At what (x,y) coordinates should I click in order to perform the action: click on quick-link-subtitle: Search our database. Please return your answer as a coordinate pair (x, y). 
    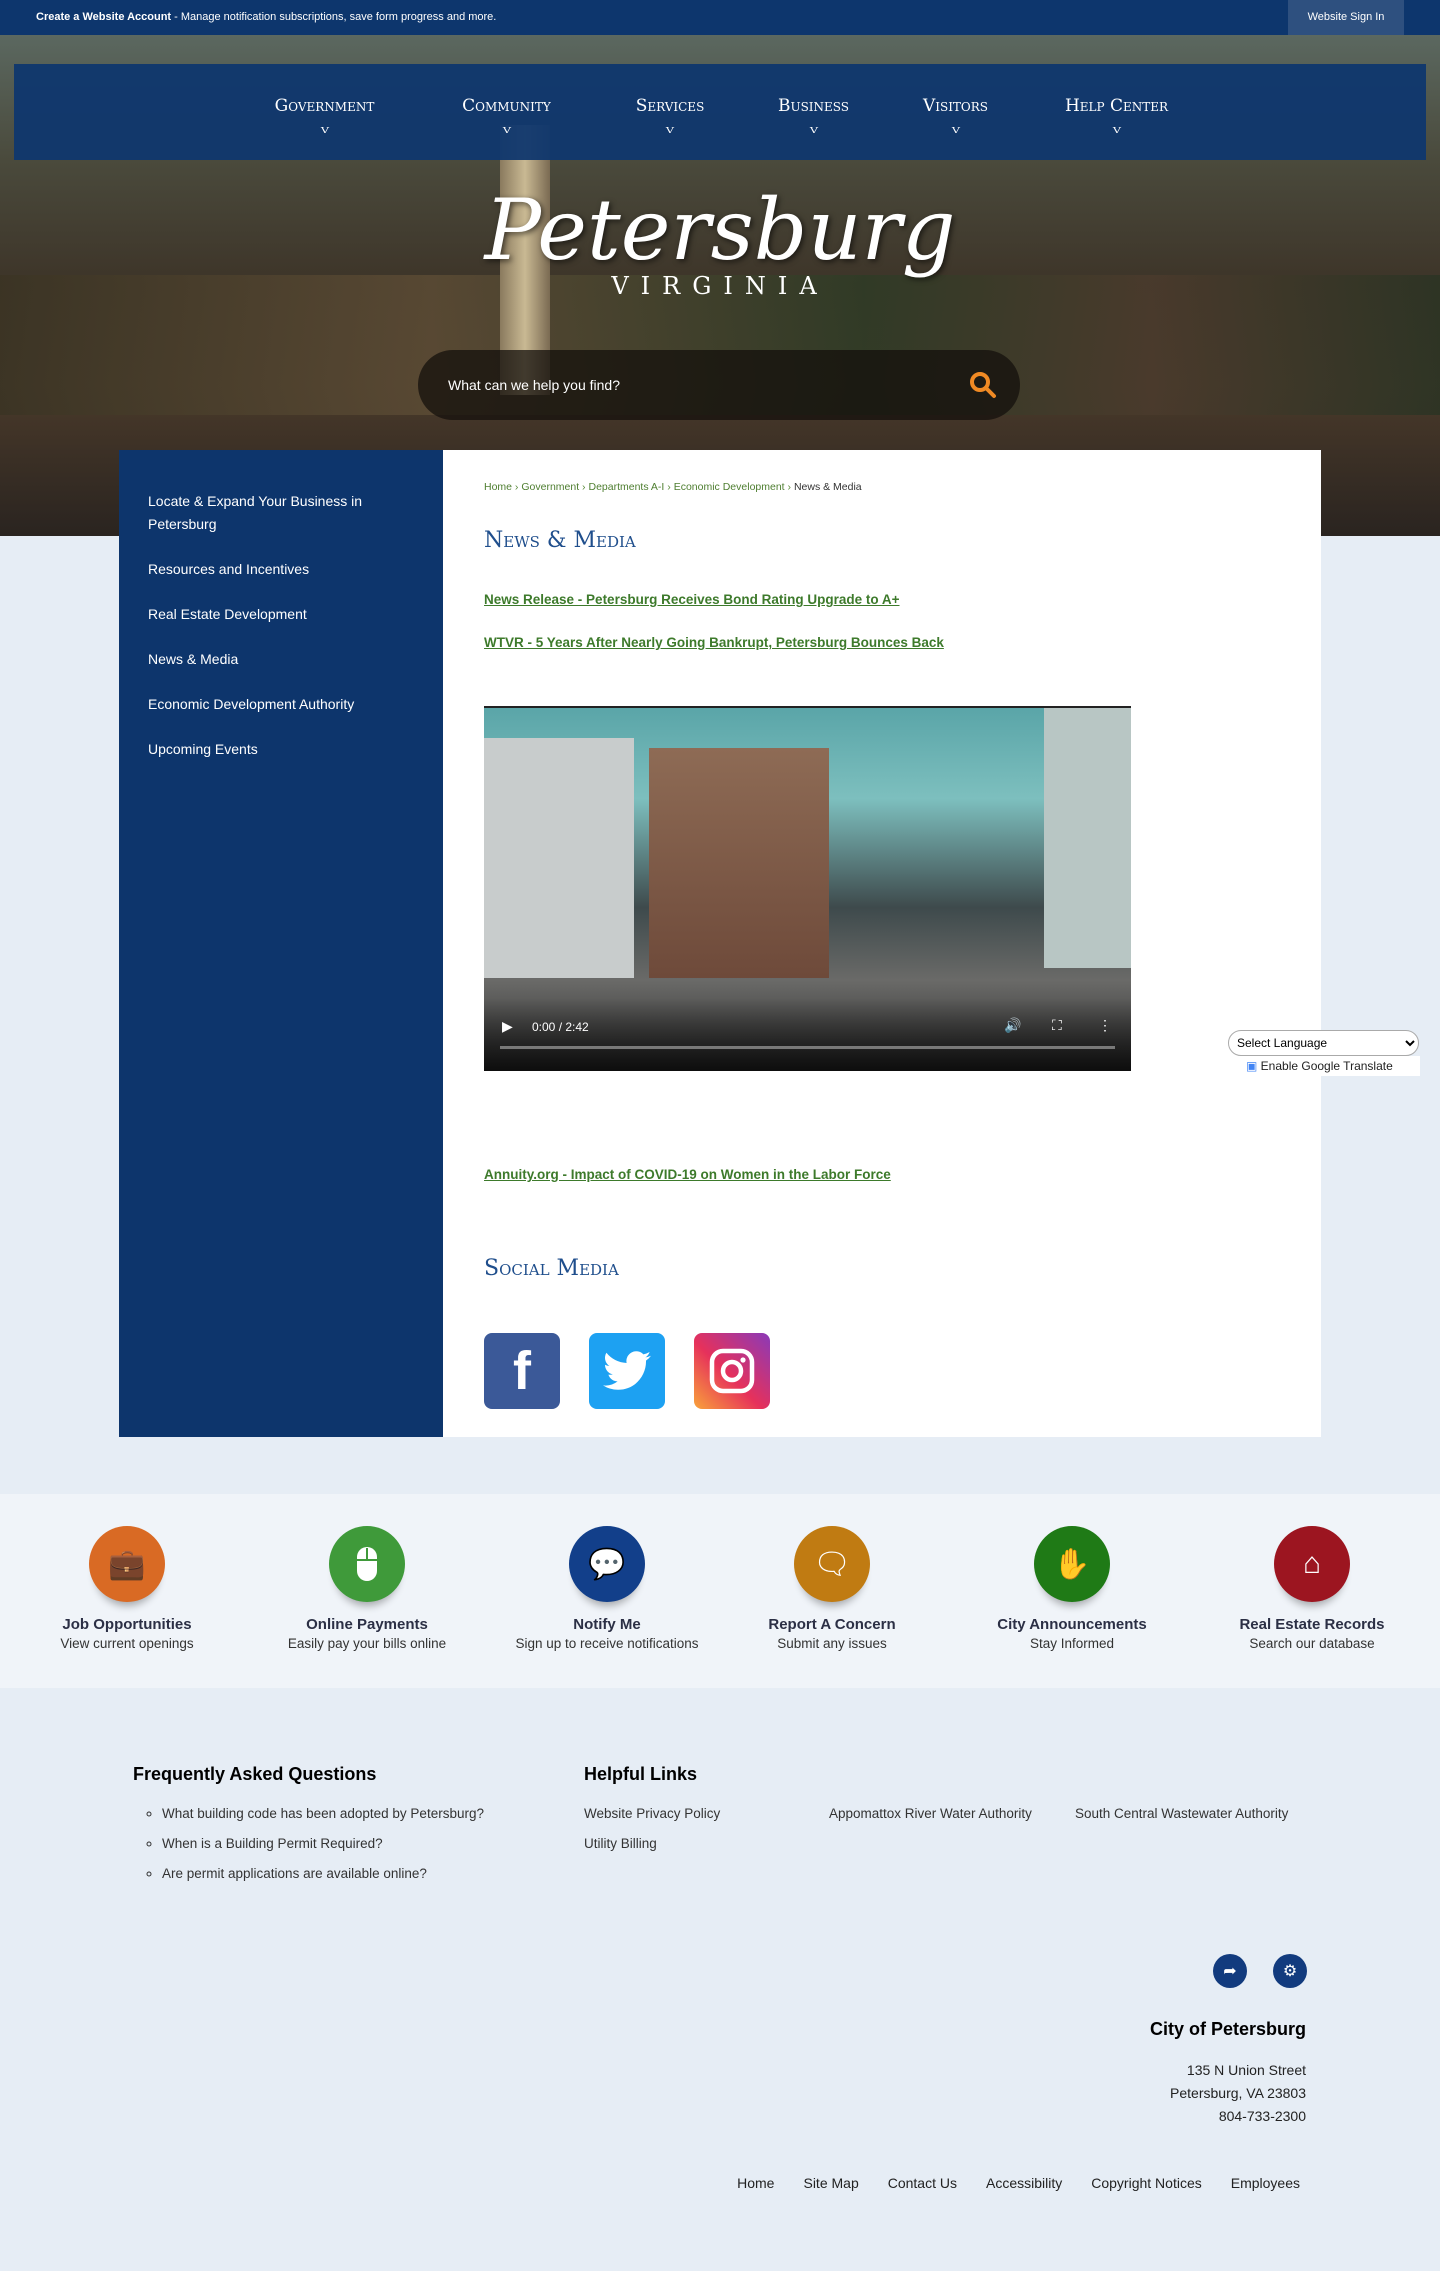
    Looking at the image, I should click on (1312, 1643).